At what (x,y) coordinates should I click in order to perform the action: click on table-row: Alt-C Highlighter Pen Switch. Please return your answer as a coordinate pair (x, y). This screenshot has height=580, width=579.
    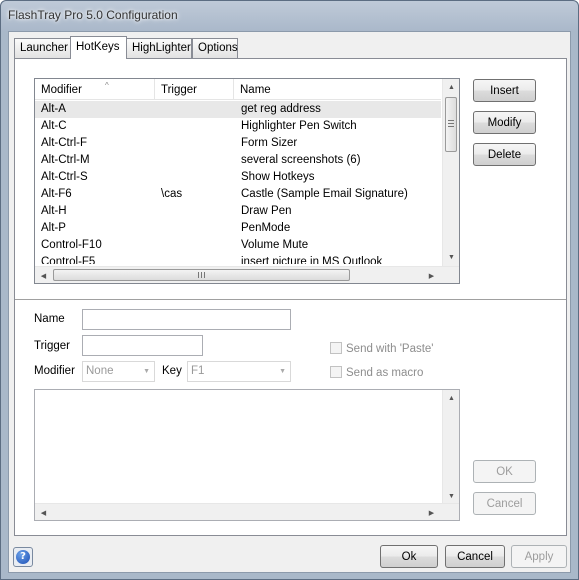
    Looking at the image, I should click on (238, 126).